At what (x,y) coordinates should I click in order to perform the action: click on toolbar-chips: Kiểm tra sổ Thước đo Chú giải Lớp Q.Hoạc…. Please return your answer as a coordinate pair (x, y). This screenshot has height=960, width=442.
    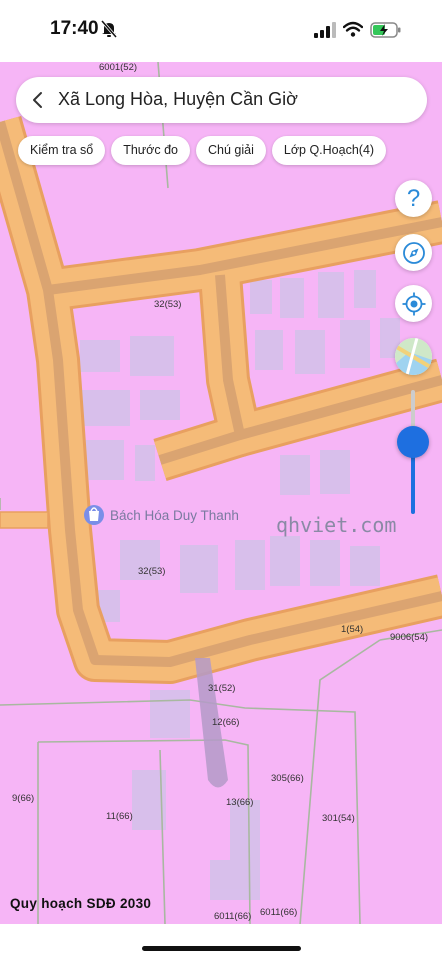
    Looking at the image, I should click on (202, 150).